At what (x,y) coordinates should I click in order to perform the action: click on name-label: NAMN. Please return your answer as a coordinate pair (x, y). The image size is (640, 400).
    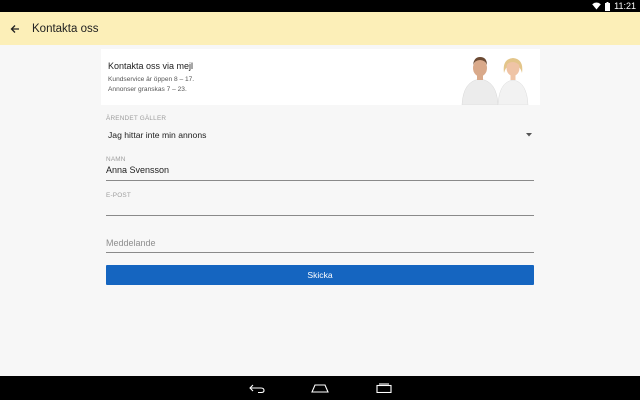
    Looking at the image, I should click on (116, 159).